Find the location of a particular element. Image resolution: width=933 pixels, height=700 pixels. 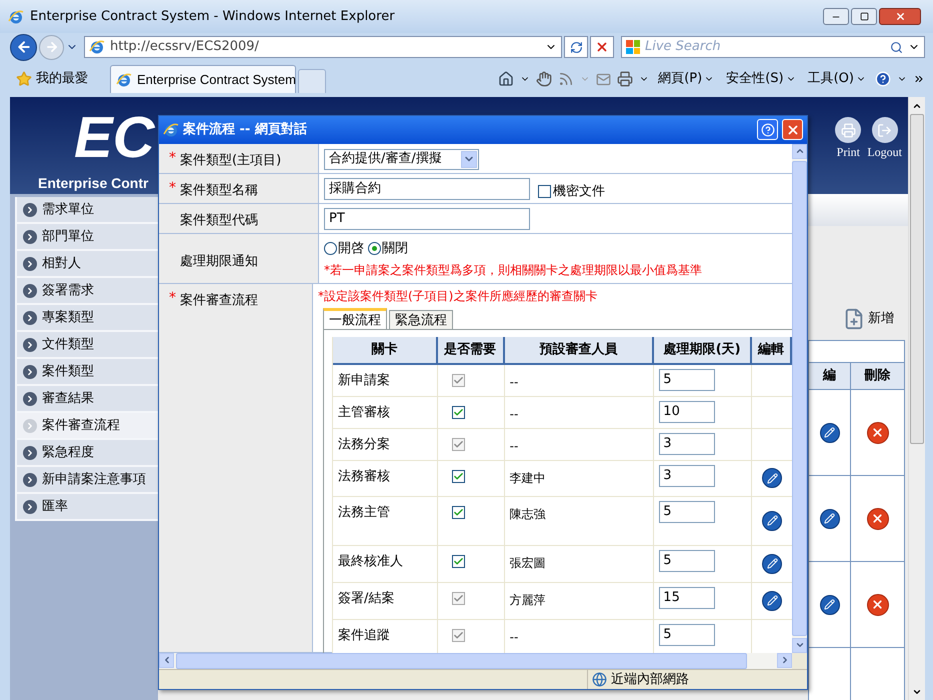

more-chevron-icon is located at coordinates (919, 79).